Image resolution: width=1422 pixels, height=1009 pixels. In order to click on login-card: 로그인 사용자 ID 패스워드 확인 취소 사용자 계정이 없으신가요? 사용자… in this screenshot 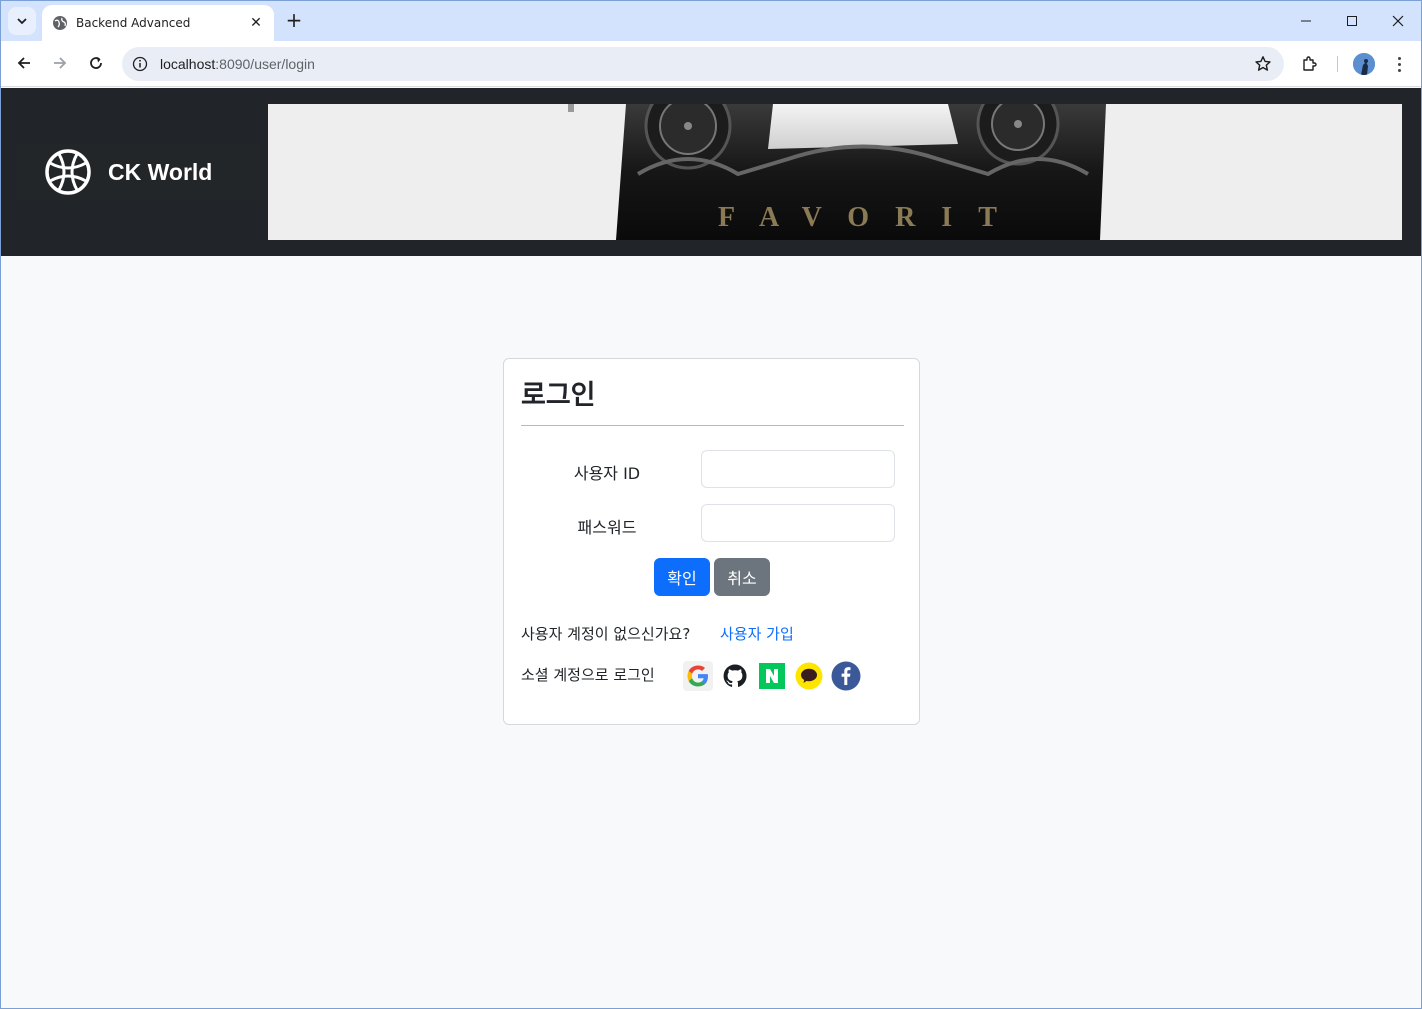, I will do `click(711, 541)`.